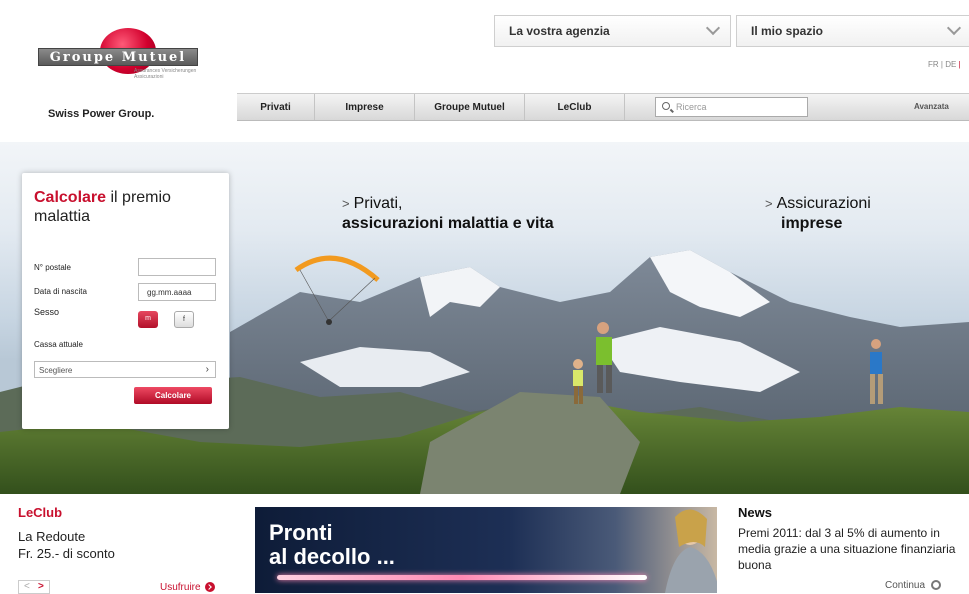 The image size is (969, 594). Describe the element at coordinates (58, 344) in the screenshot. I see `current-insurer-label: Cassa attuale` at that location.